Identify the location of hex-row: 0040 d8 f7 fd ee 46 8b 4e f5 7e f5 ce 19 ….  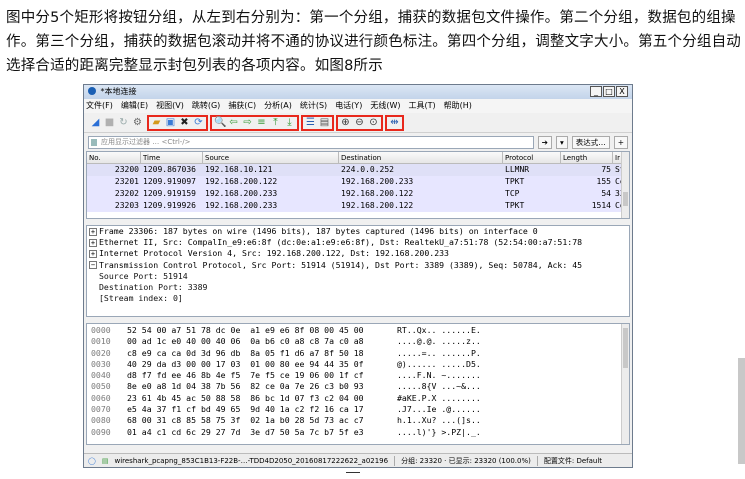
(358, 375).